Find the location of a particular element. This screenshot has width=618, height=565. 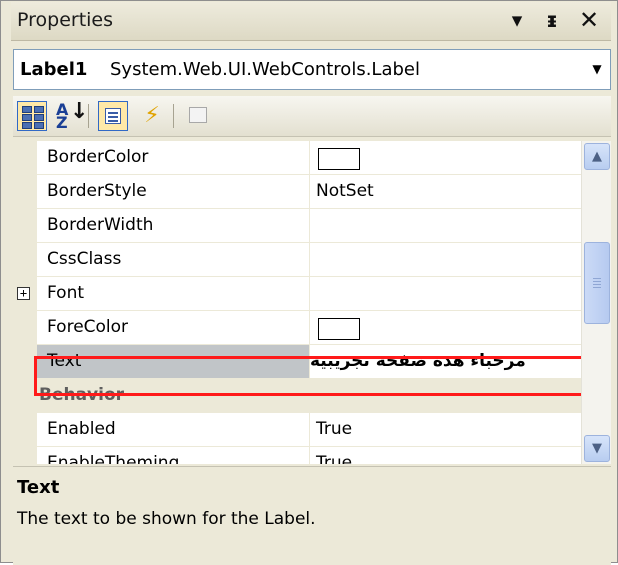

property-name: ForeColor is located at coordinates (88, 327).